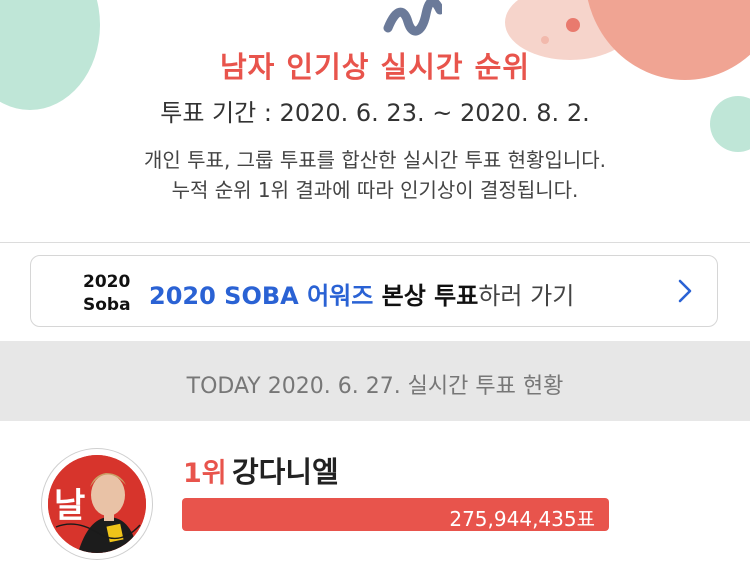  What do you see at coordinates (426, 296) in the screenshot?
I see `banner-label-vote: 본상 투표` at bounding box center [426, 296].